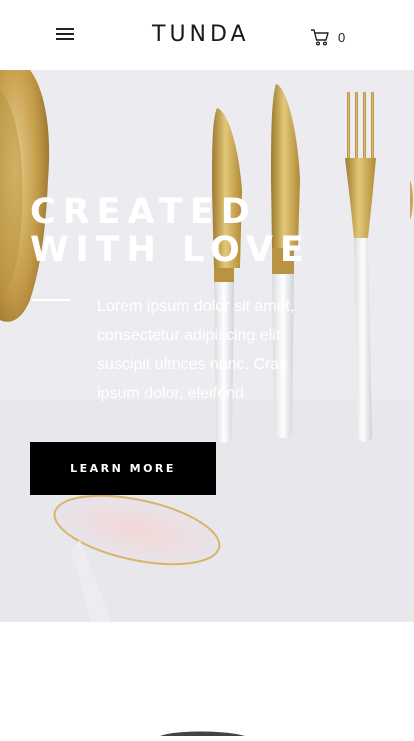 Image resolution: width=414 pixels, height=741 pixels. Describe the element at coordinates (143, 212) in the screenshot. I see `hero-title-line-1: CREATED` at that location.